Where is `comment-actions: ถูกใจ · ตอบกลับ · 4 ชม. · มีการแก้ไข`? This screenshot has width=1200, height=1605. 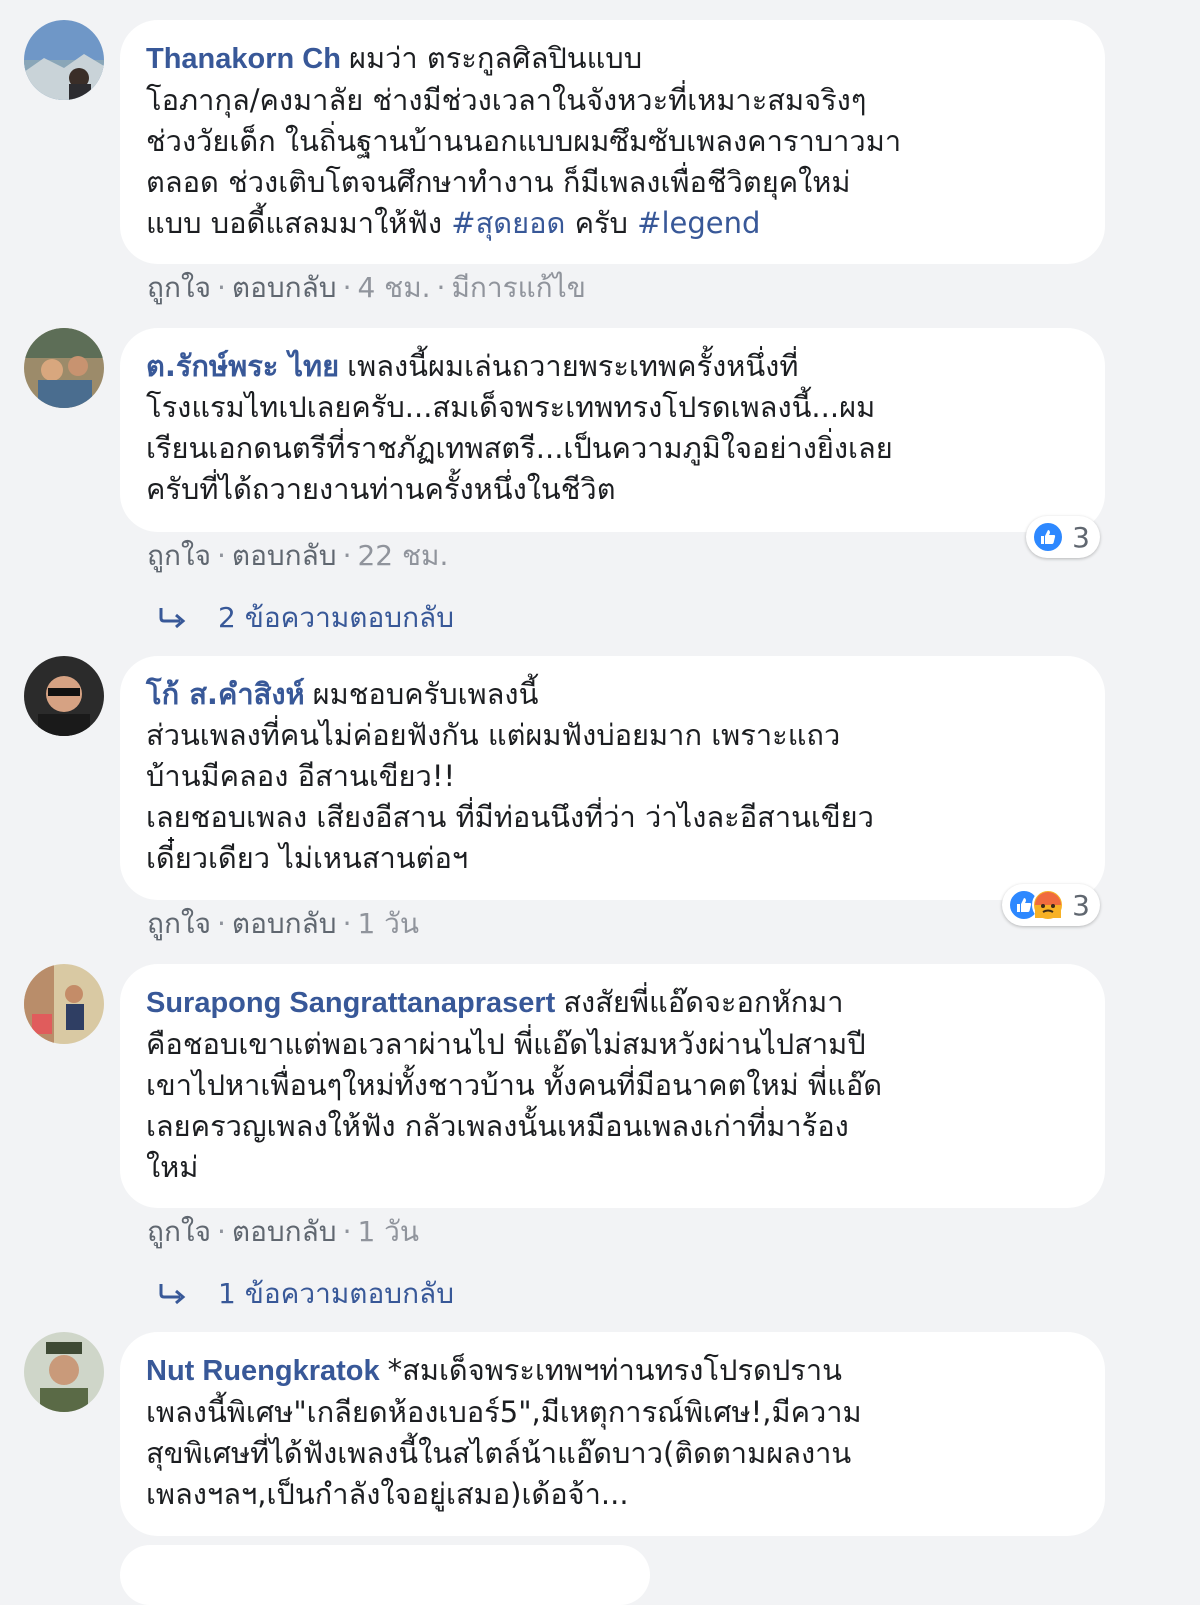
comment-actions: ถูกใจ · ตอบกลับ · 4 ชม. · มีการแก้ไข is located at coordinates (366, 288).